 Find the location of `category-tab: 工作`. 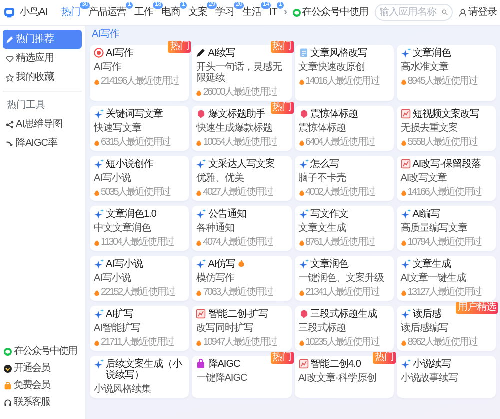

category-tab: 工作 is located at coordinates (144, 12).